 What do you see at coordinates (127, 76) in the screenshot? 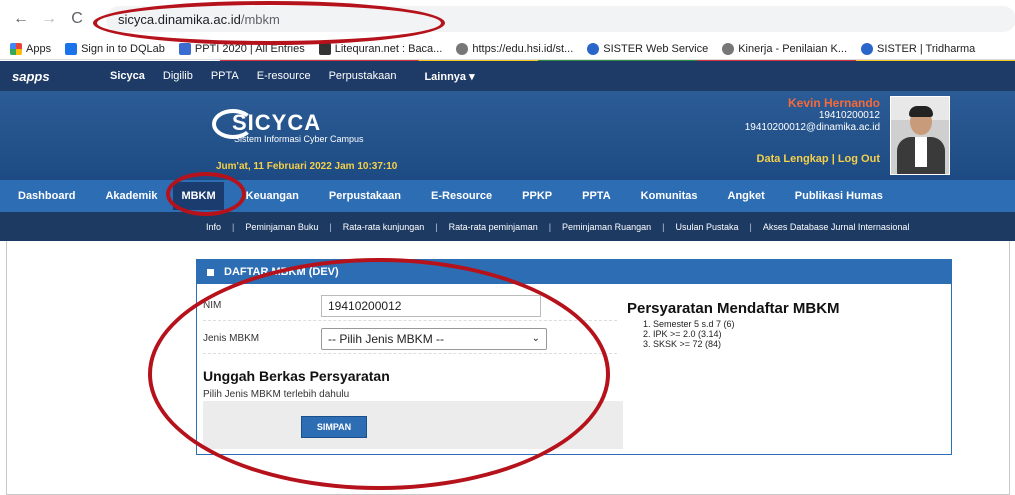
I see `topnav-sicyca: Sicyca` at bounding box center [127, 76].